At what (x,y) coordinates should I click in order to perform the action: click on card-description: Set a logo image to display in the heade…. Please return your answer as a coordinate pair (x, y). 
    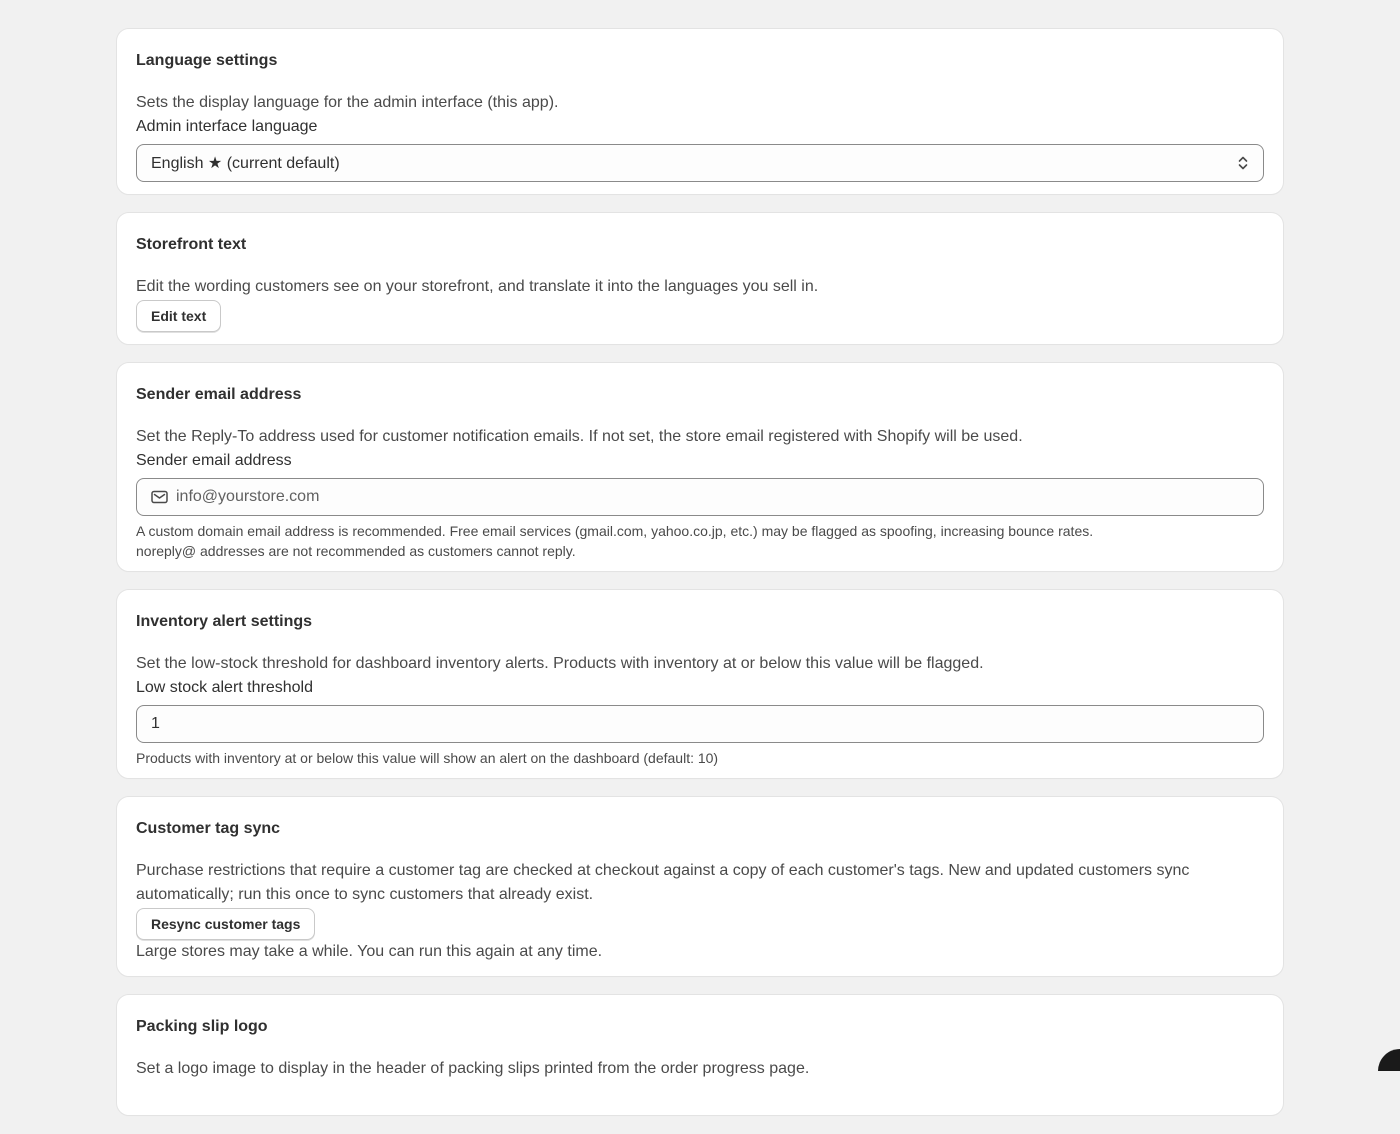
    Looking at the image, I should click on (473, 1068).